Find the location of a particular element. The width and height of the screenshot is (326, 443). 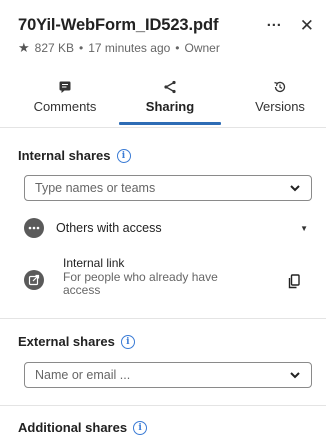

tab-comments-label: Comments is located at coordinates (65, 106).